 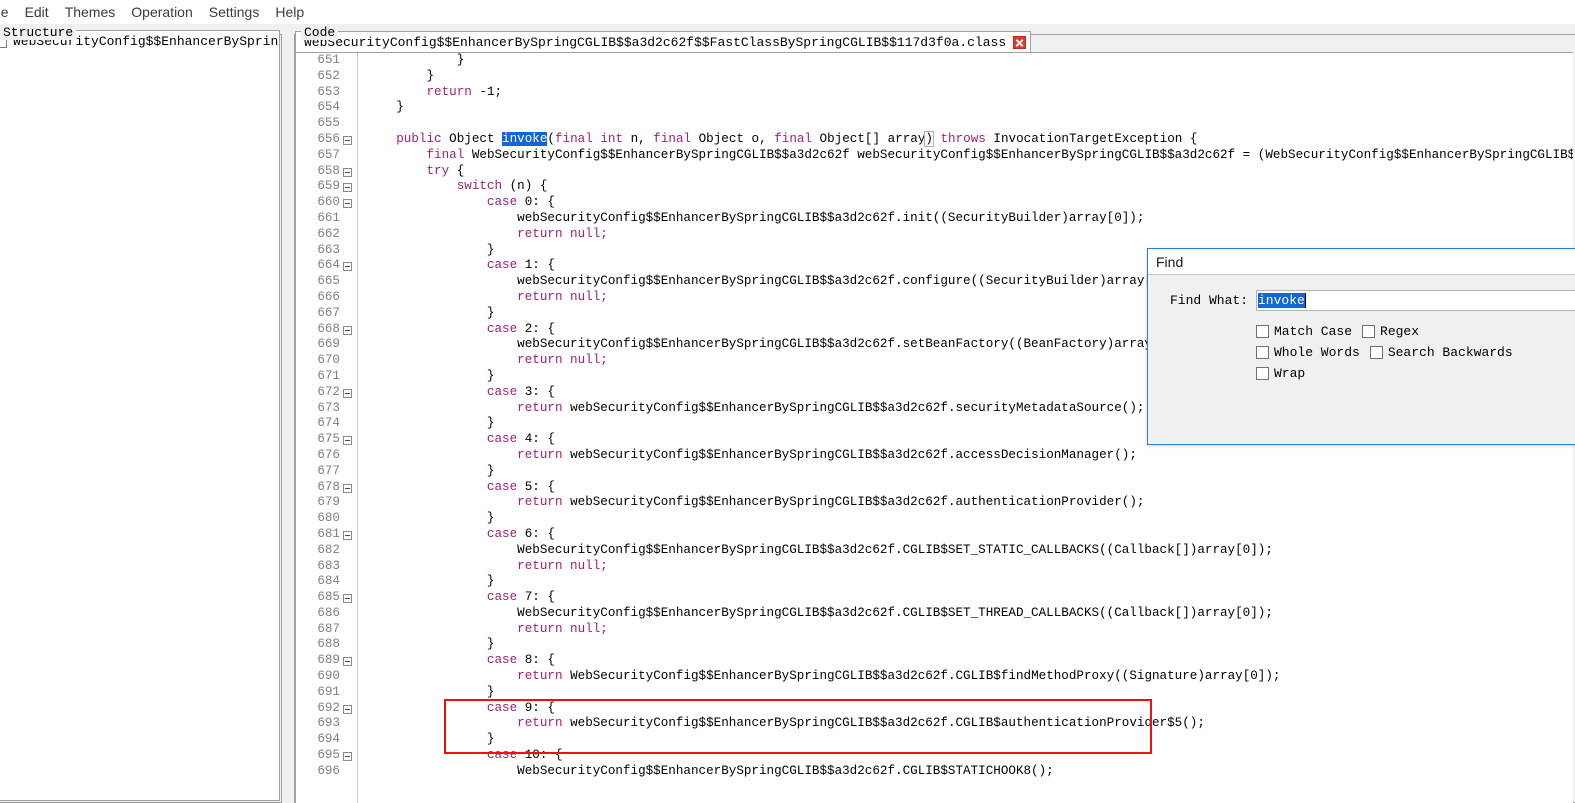 I want to click on line-number: 671, so click(x=328, y=375).